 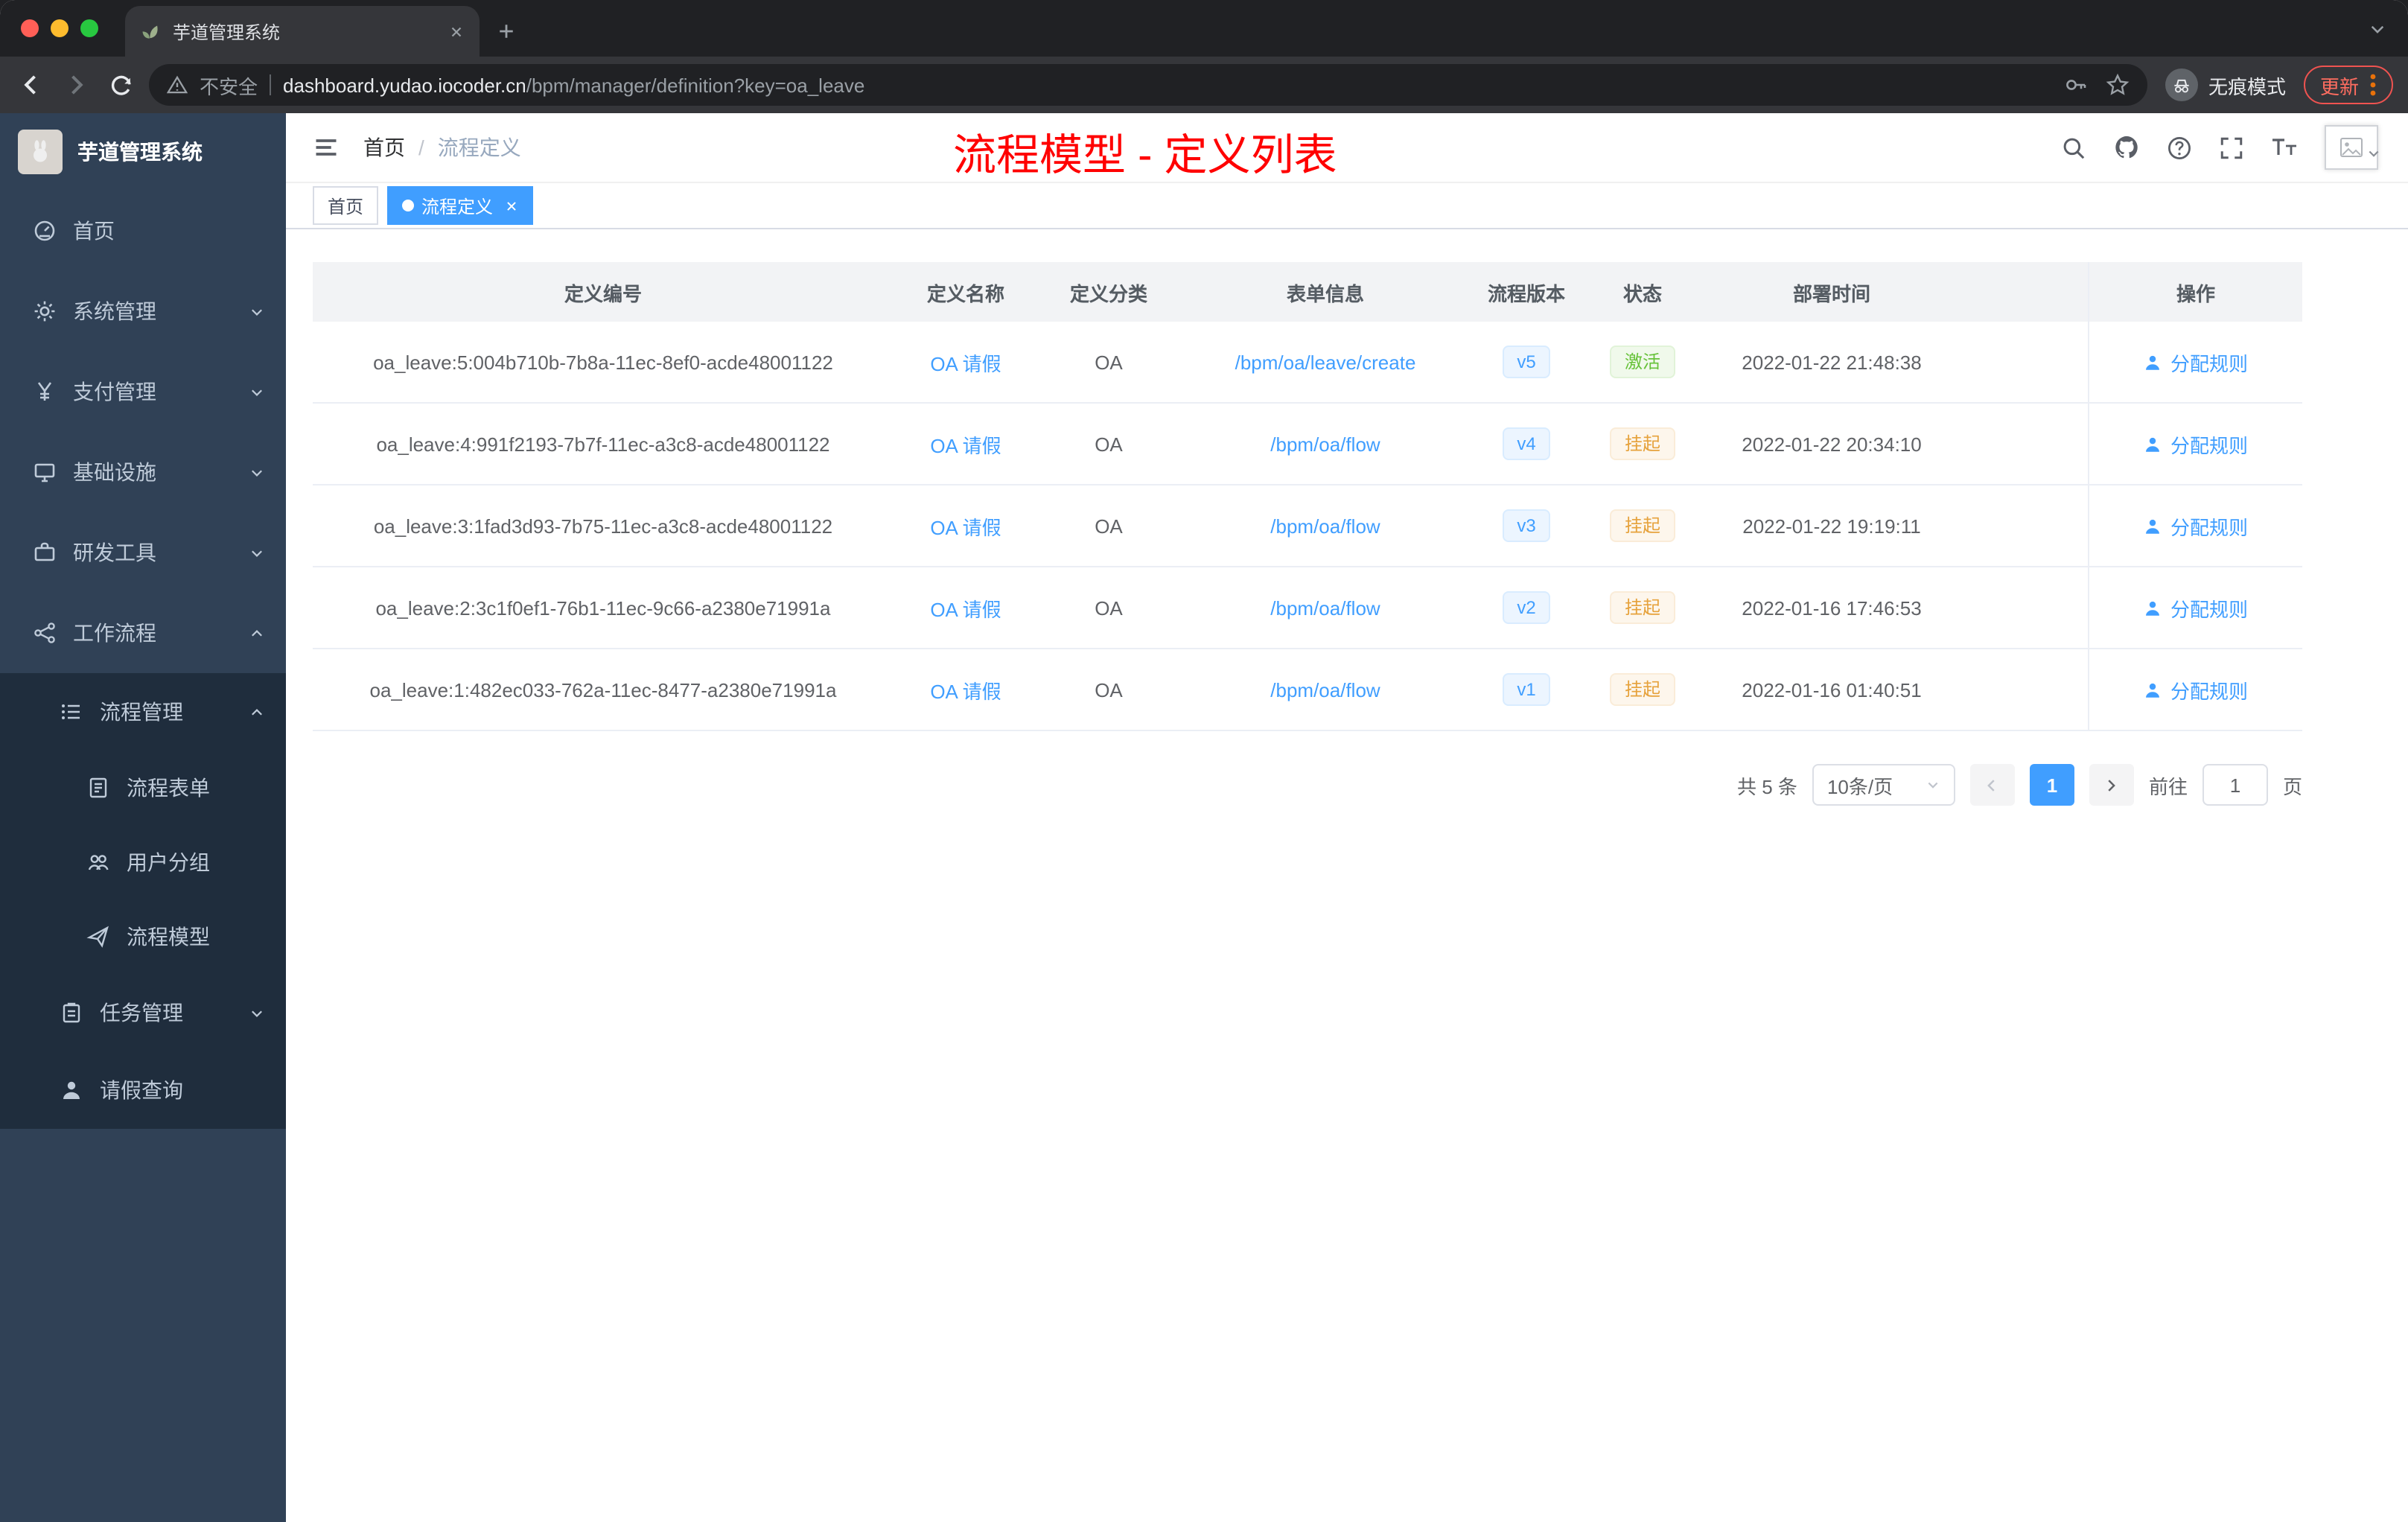 What do you see at coordinates (31, 85) in the screenshot?
I see `back-icon` at bounding box center [31, 85].